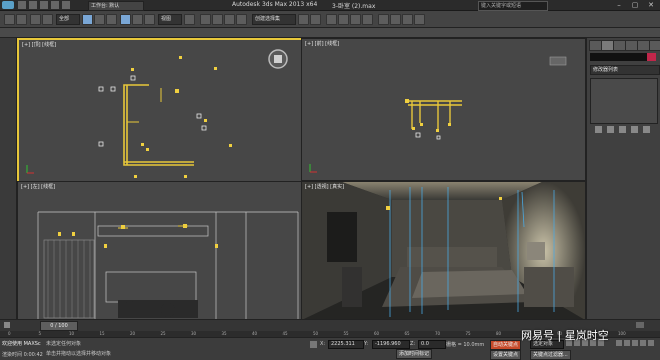  Describe the element at coordinates (72, 333) in the screenshot. I see `track-bar-tick-label: 10` at that location.